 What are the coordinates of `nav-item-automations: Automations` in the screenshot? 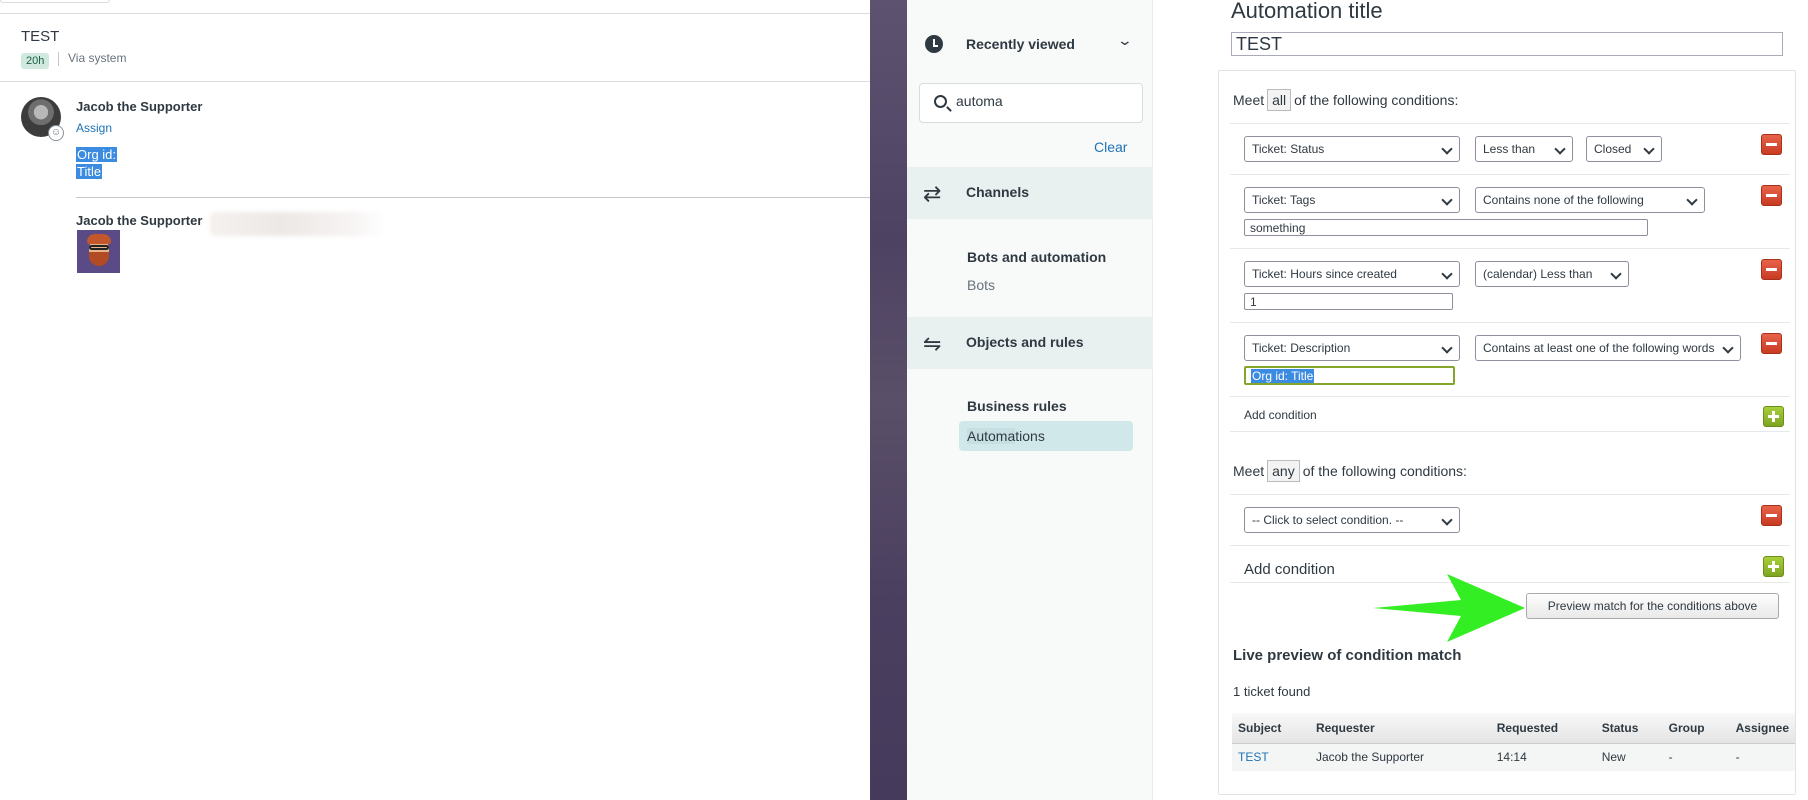 It's located at (1046, 436).